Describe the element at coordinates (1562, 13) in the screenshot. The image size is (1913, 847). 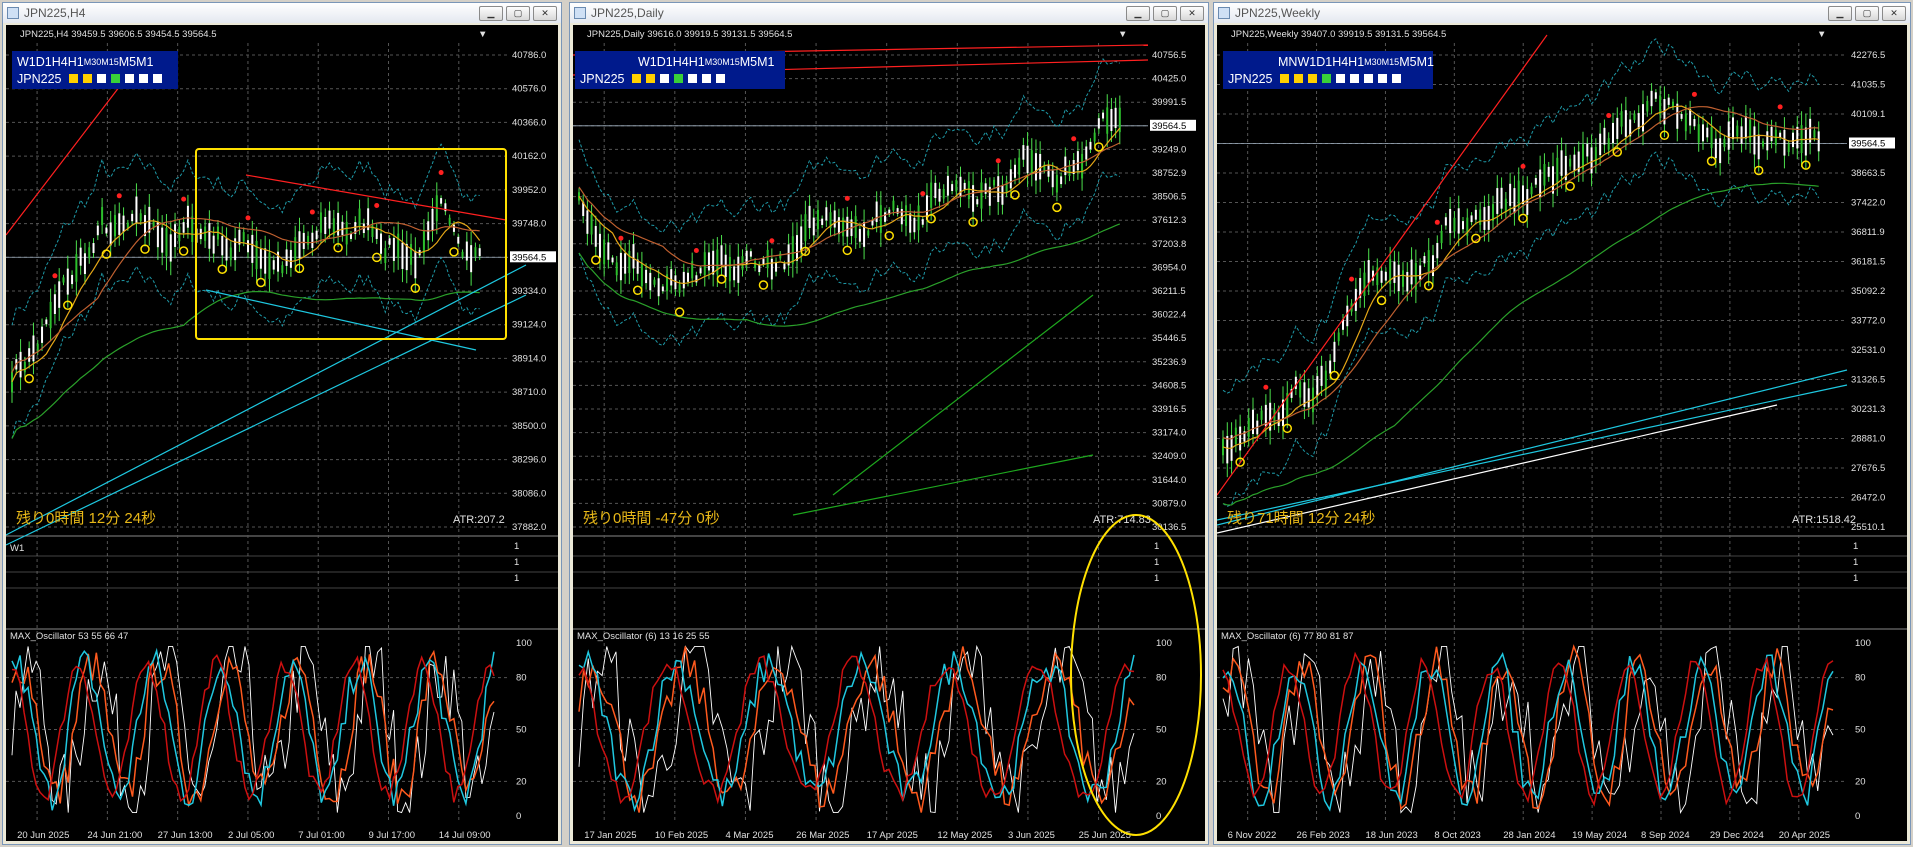
I see `window-titlebar: JPN225,Weekly ▁ ▢ ✕` at that location.